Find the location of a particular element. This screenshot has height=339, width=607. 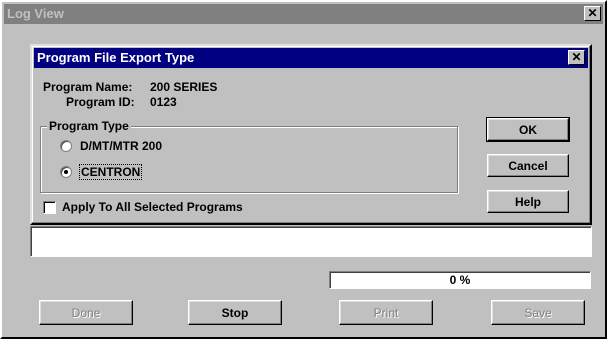

dialog-close-icon: ✕ is located at coordinates (576, 57).